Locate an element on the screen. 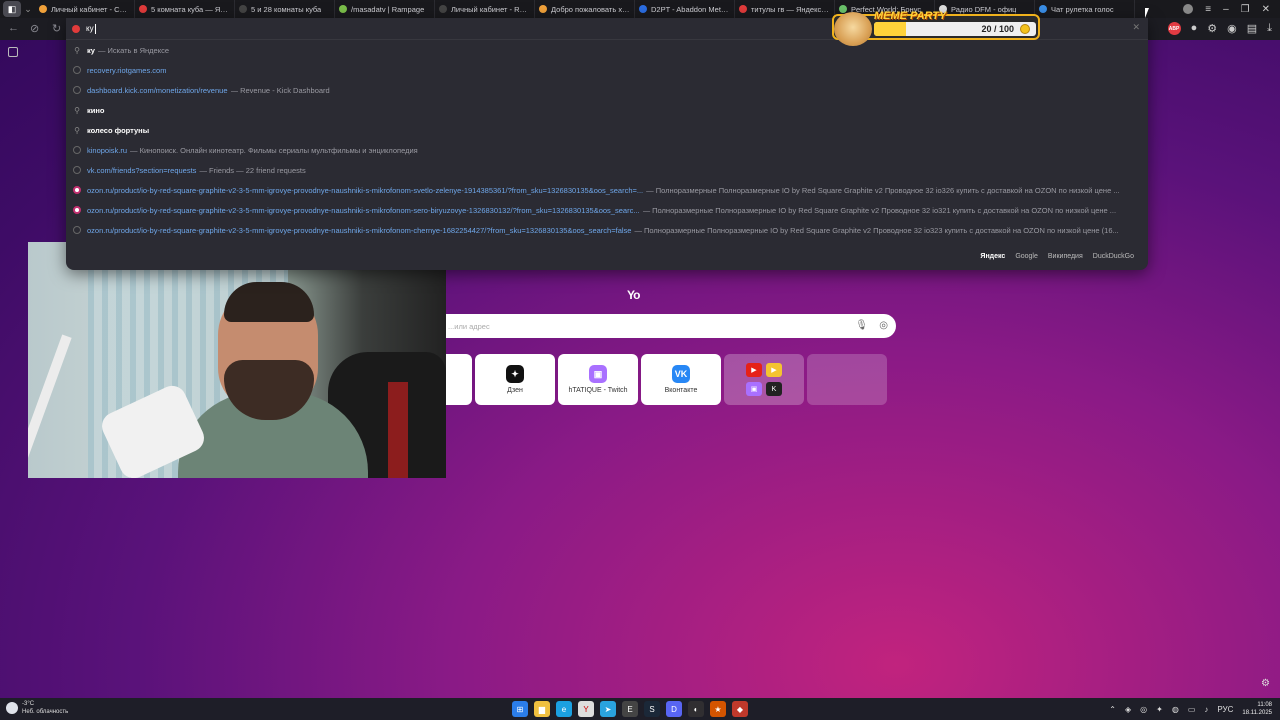 This screenshot has width=1280, height=720. mouse-cursor-icon is located at coordinates (1149, 13).